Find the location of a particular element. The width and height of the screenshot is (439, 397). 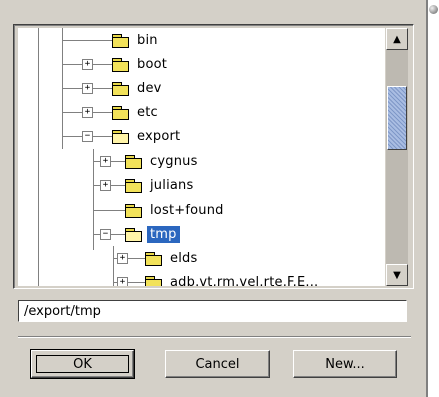

tree-item-label: julians is located at coordinates (172, 185).